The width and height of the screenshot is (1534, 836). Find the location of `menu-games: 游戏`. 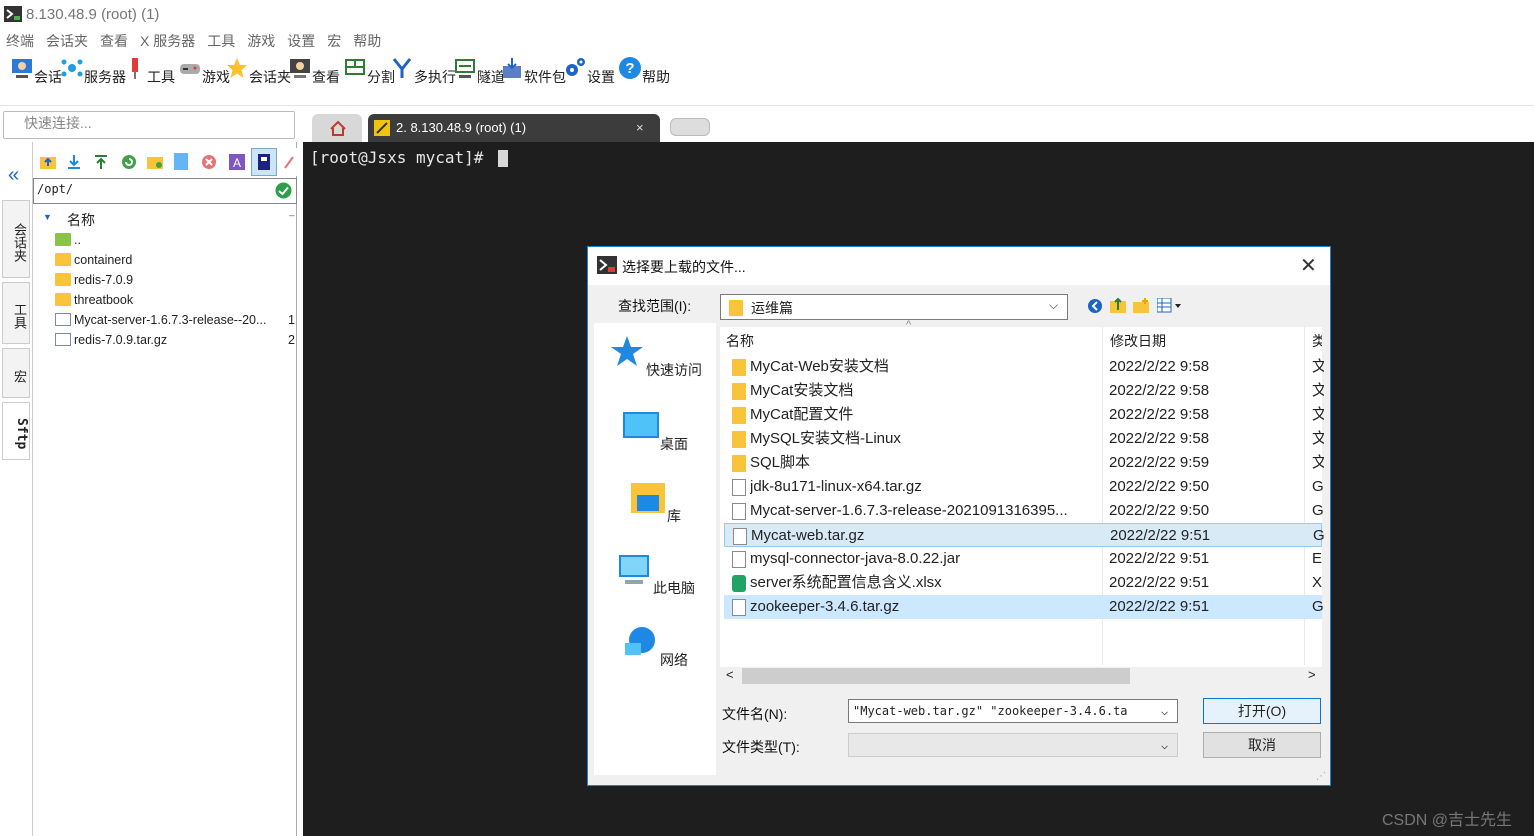

menu-games: 游戏 is located at coordinates (261, 41).